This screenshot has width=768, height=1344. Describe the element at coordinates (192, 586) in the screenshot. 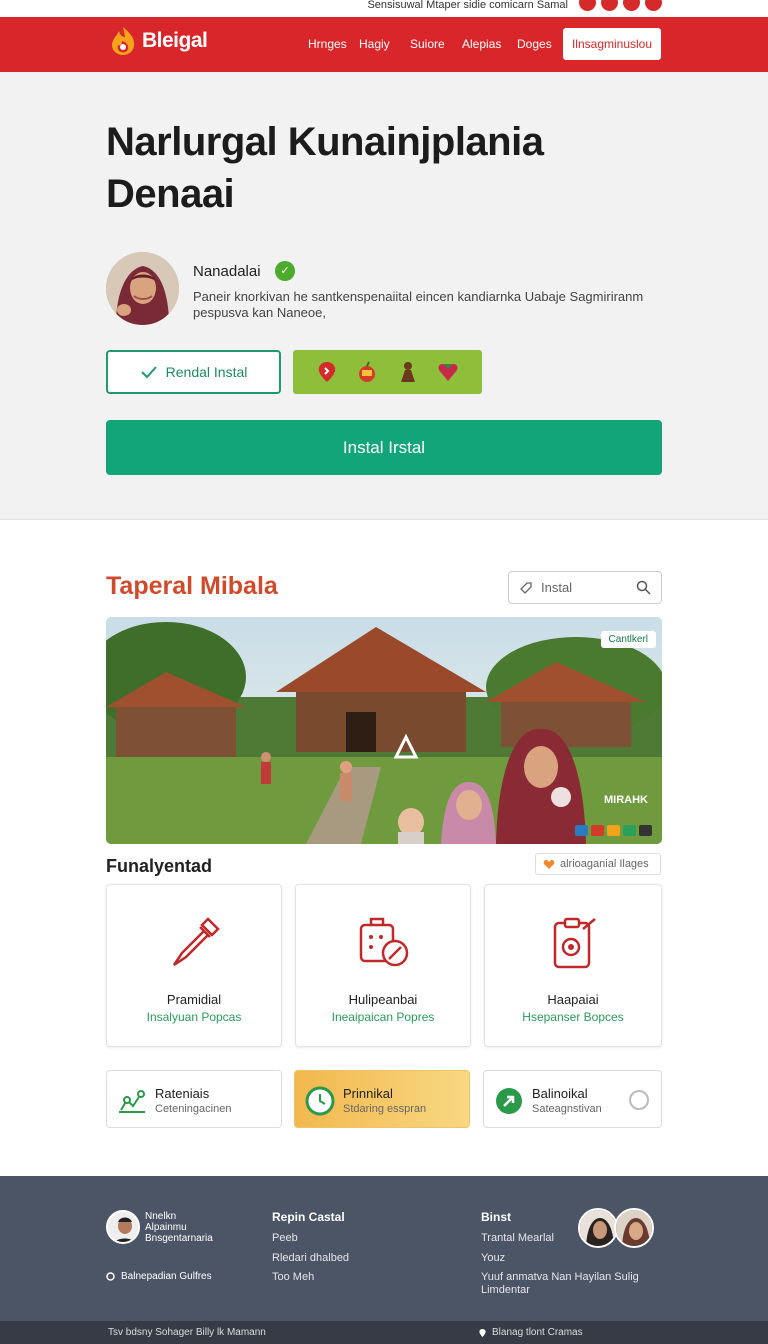

I see `section-title: Taperal Mibala` at that location.